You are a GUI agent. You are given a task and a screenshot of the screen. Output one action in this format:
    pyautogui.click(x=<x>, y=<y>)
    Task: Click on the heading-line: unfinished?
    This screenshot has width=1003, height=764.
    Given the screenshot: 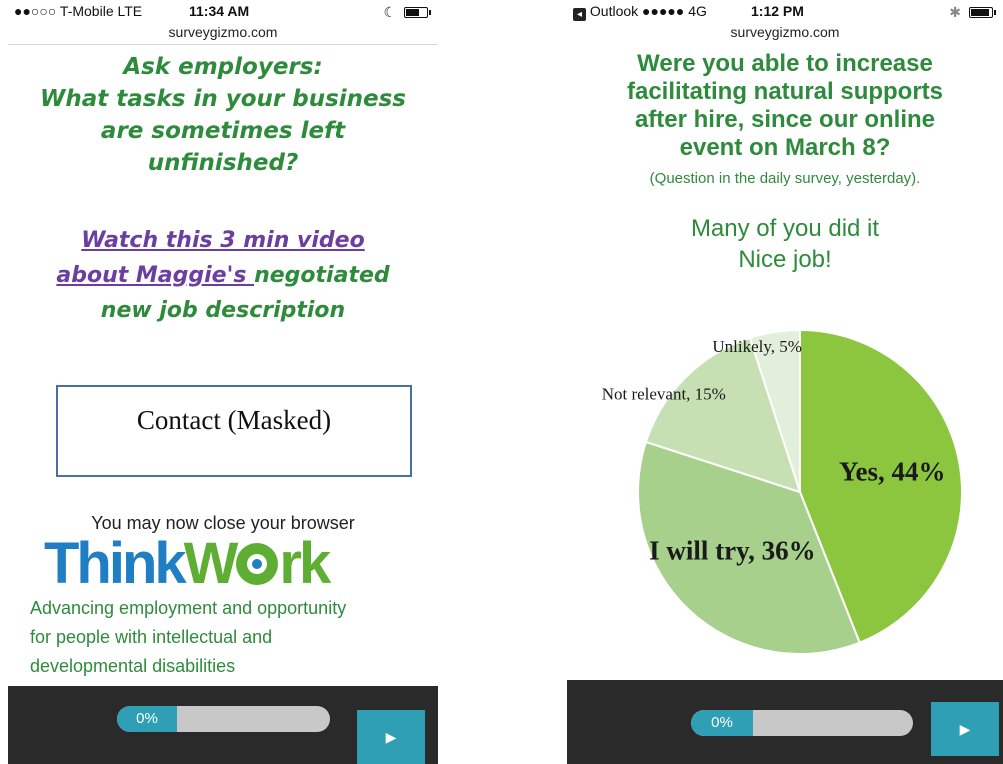 What is the action you would take?
    pyautogui.click(x=223, y=163)
    